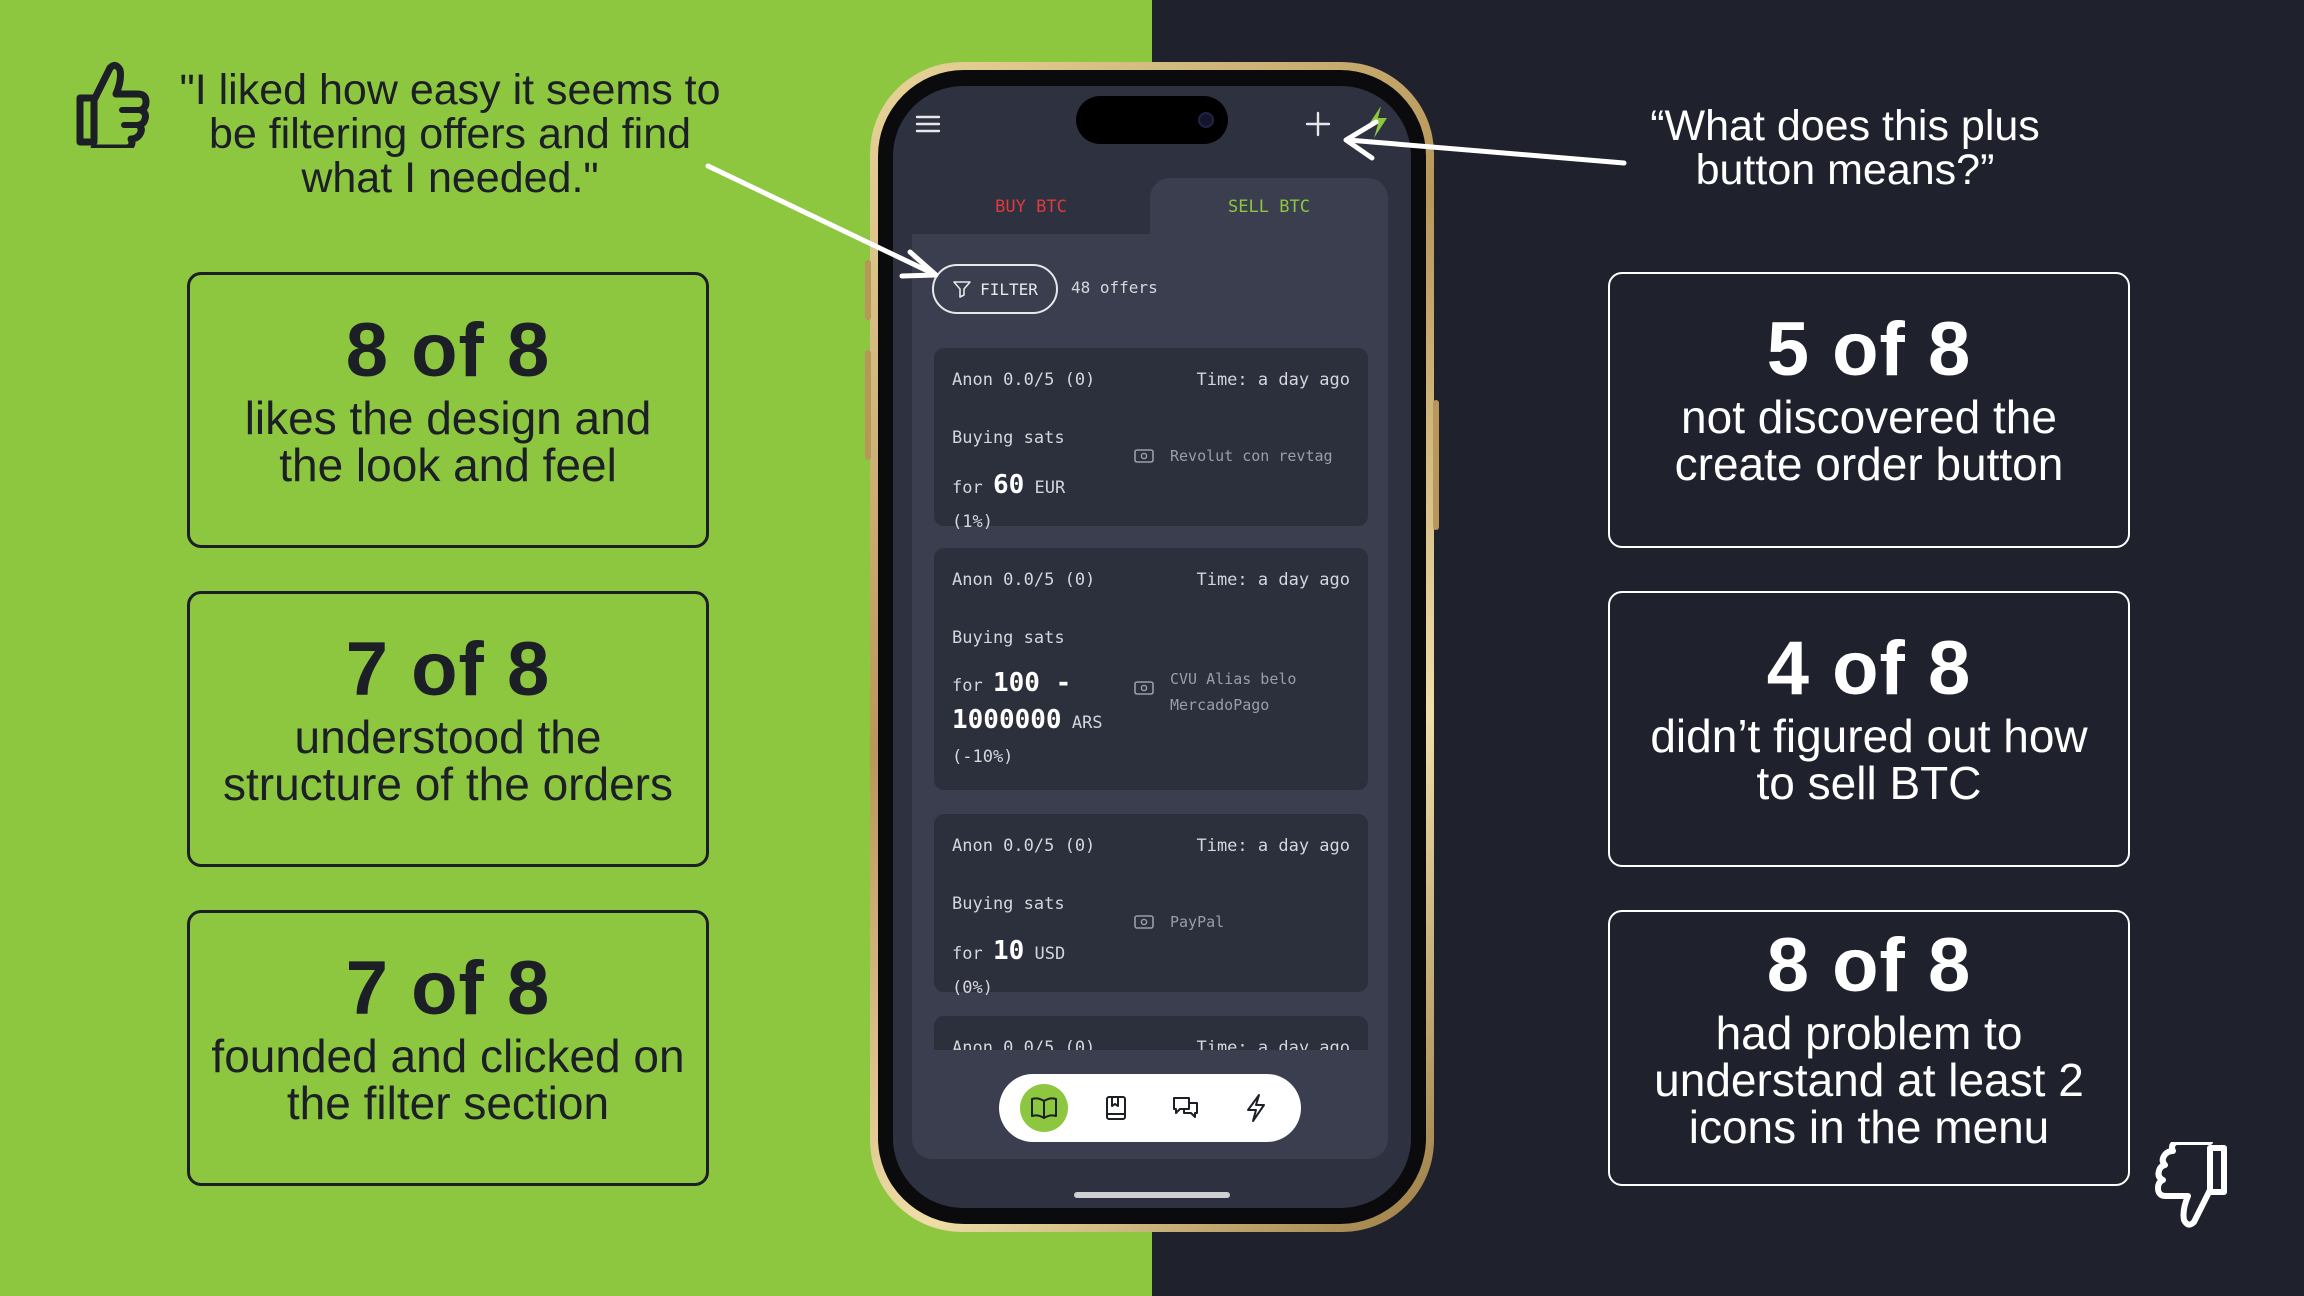  Describe the element at coordinates (929, 124) in the screenshot. I see `hamburger-menu-icon` at that location.